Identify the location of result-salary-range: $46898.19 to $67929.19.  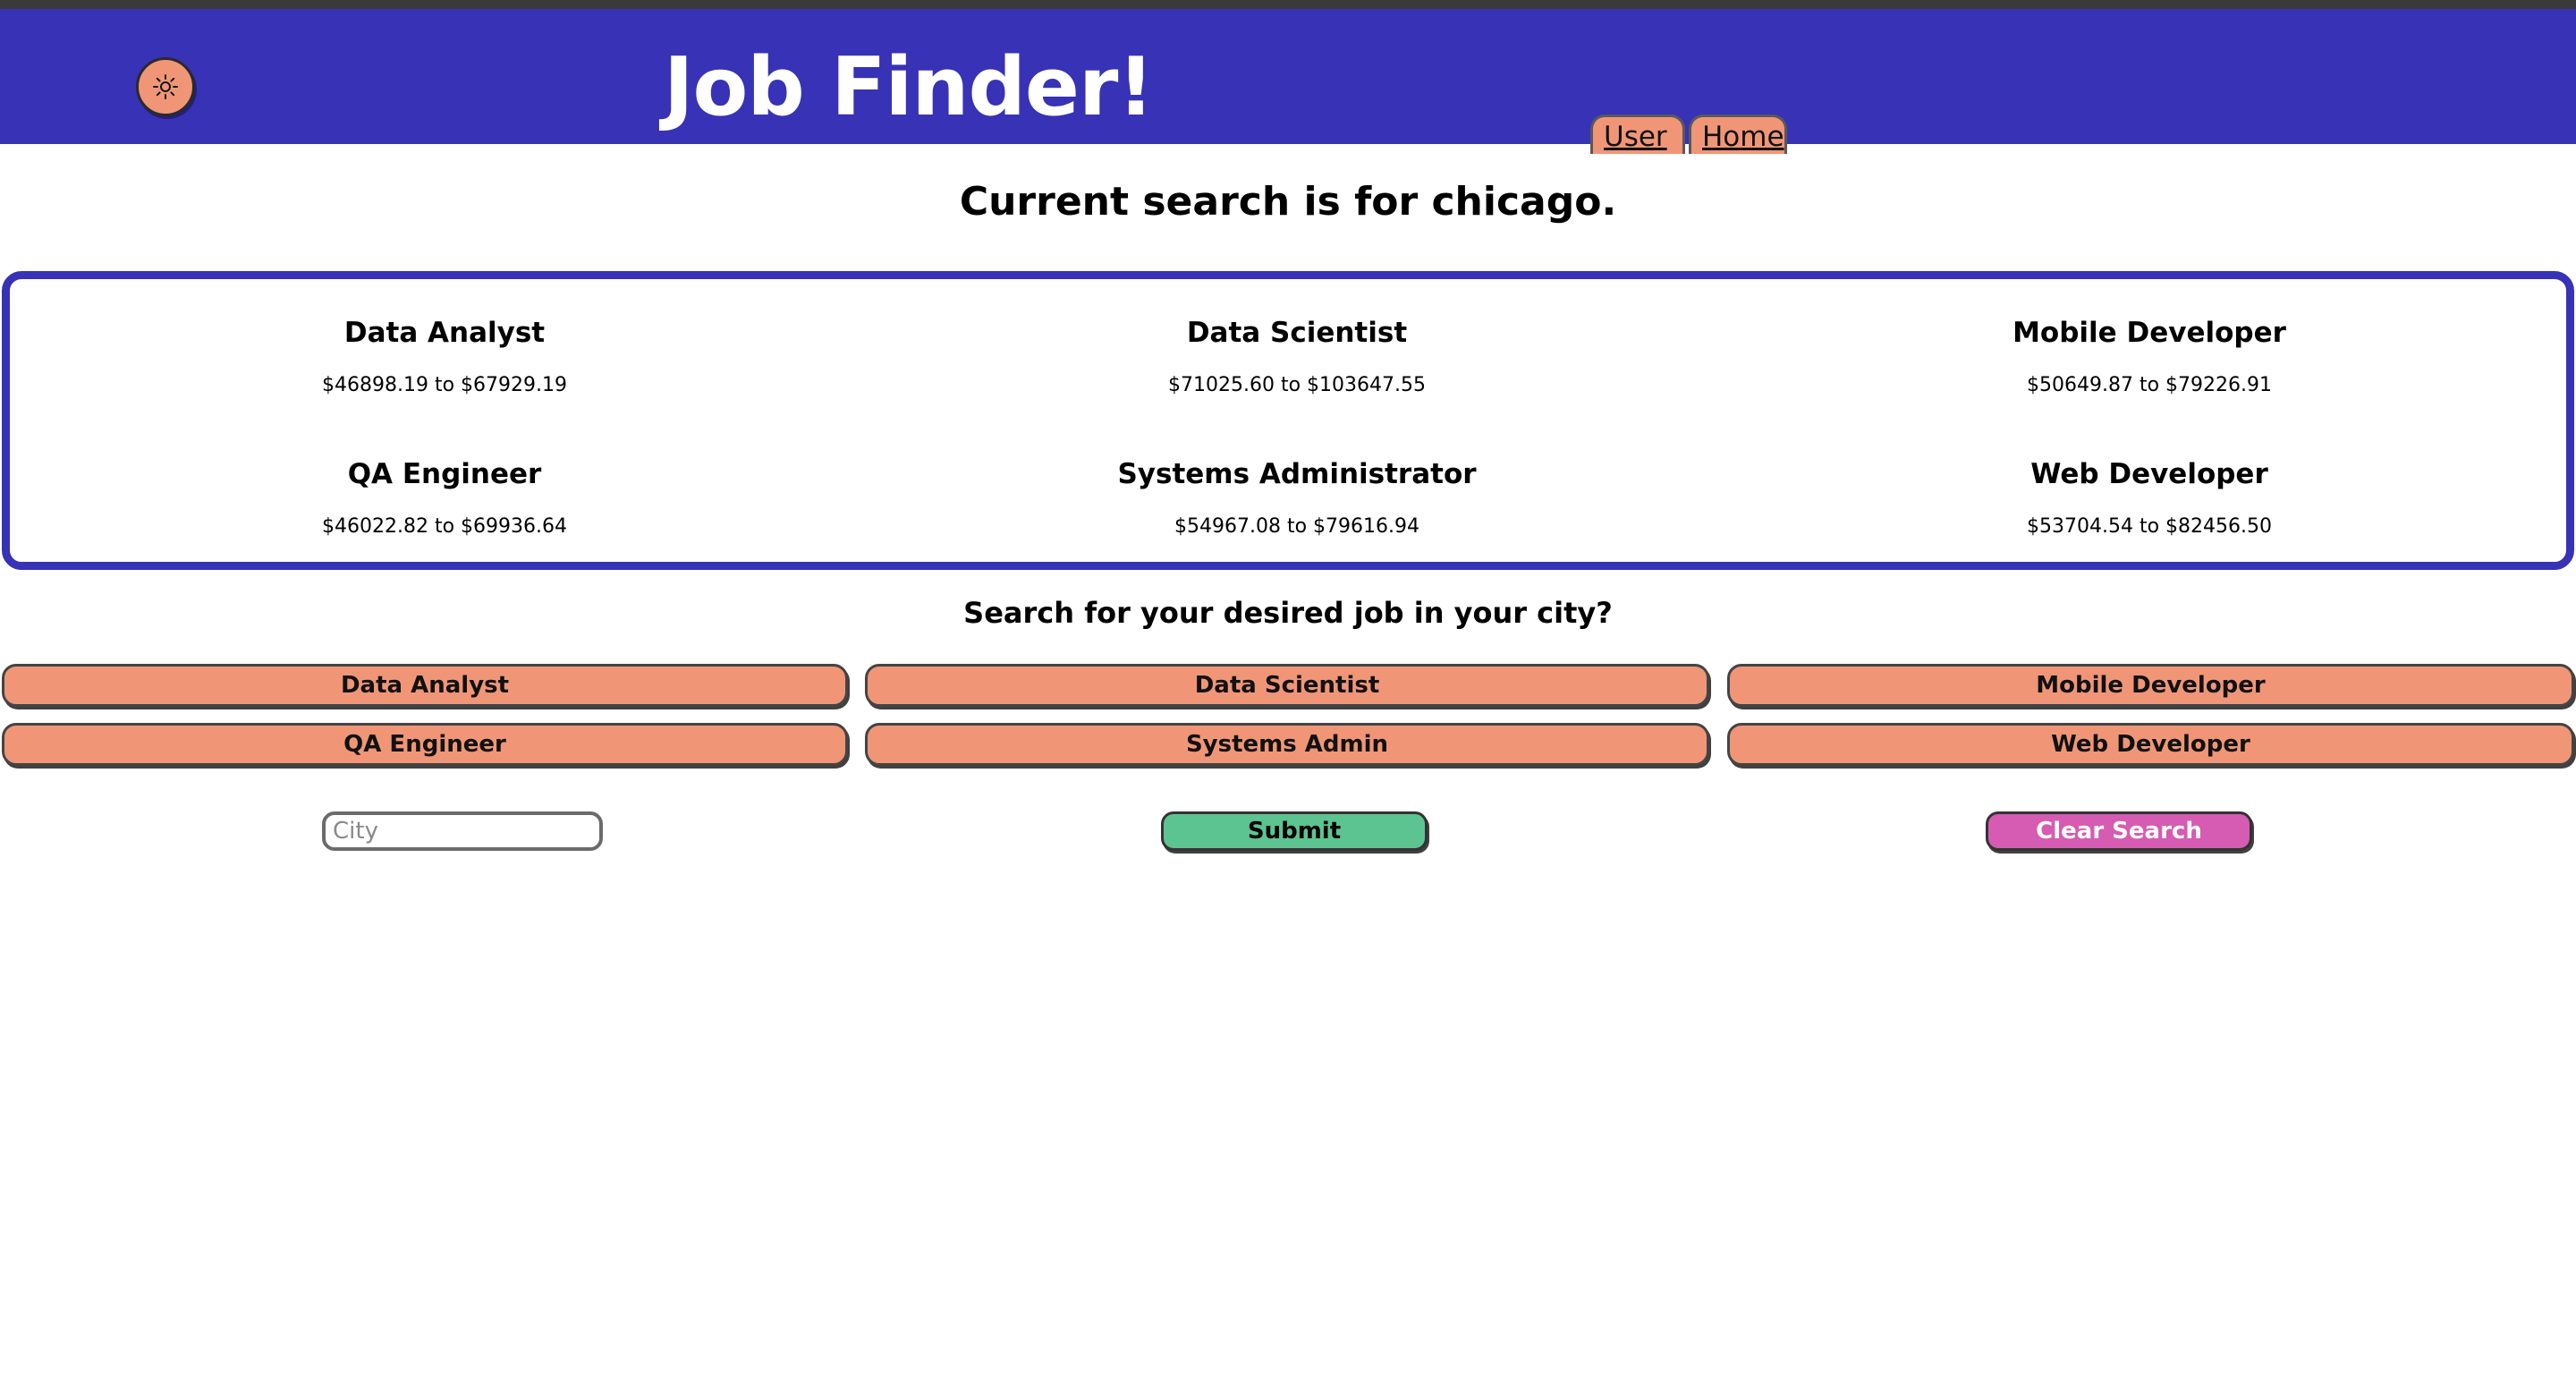
(444, 385).